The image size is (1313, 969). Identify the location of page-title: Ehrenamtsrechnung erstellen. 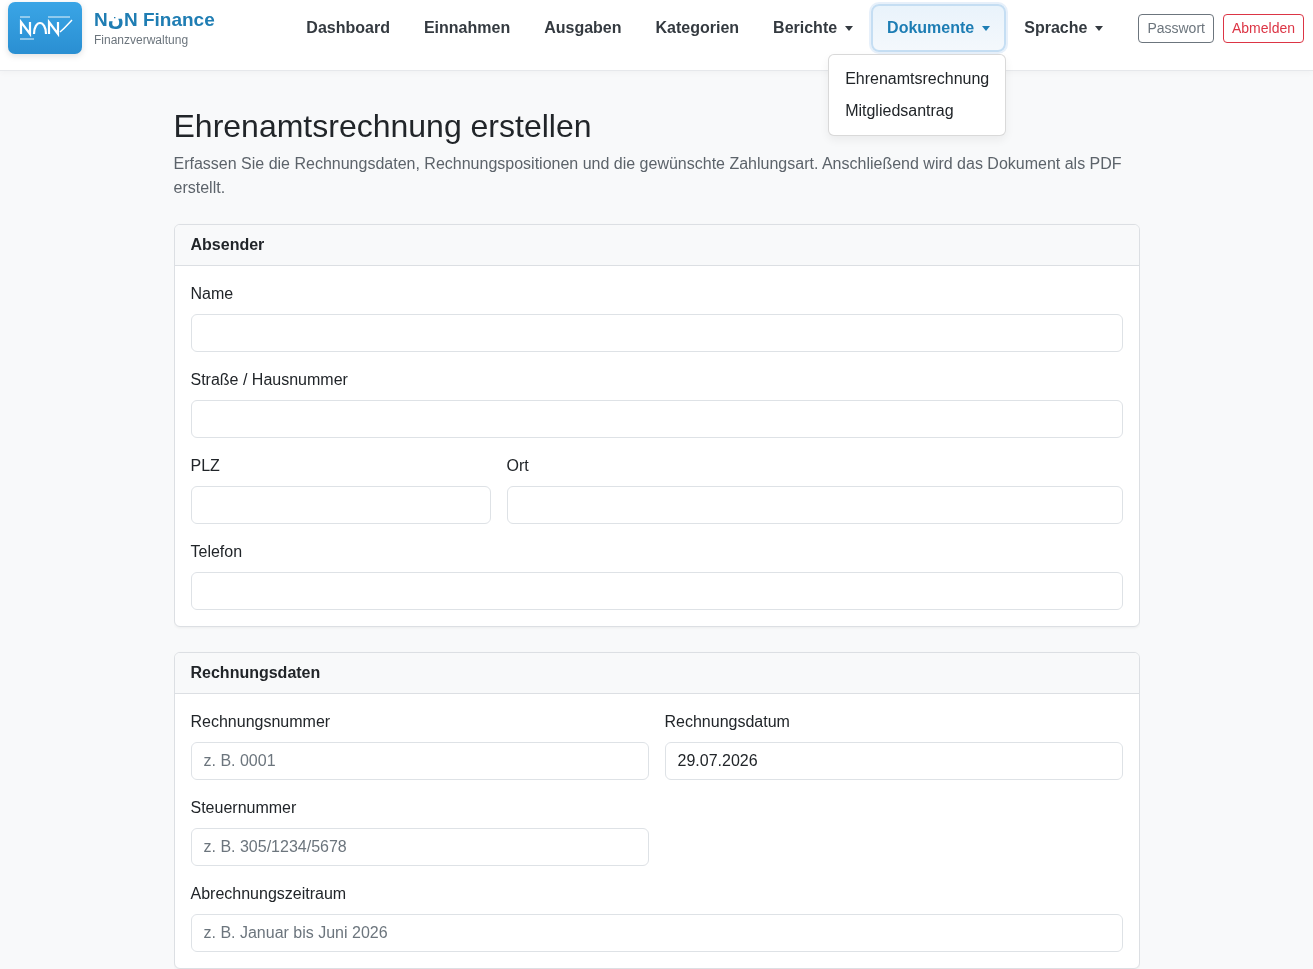
(382, 126).